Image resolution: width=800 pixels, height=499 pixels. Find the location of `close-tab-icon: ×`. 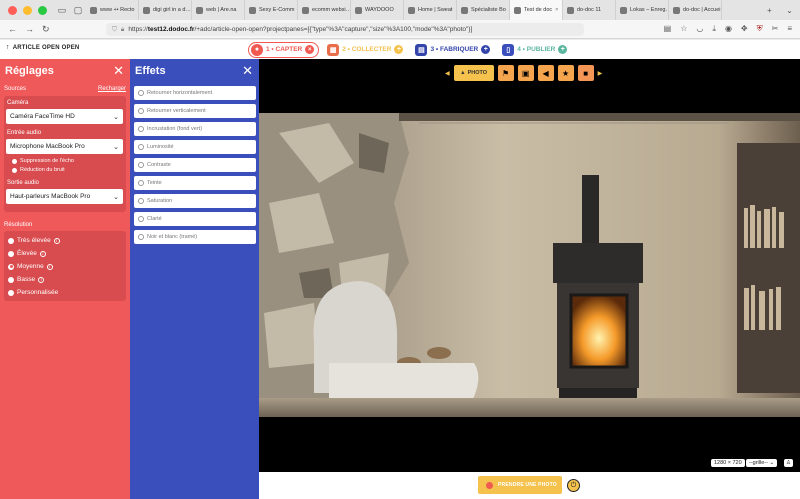

close-tab-icon: × is located at coordinates (556, 10).